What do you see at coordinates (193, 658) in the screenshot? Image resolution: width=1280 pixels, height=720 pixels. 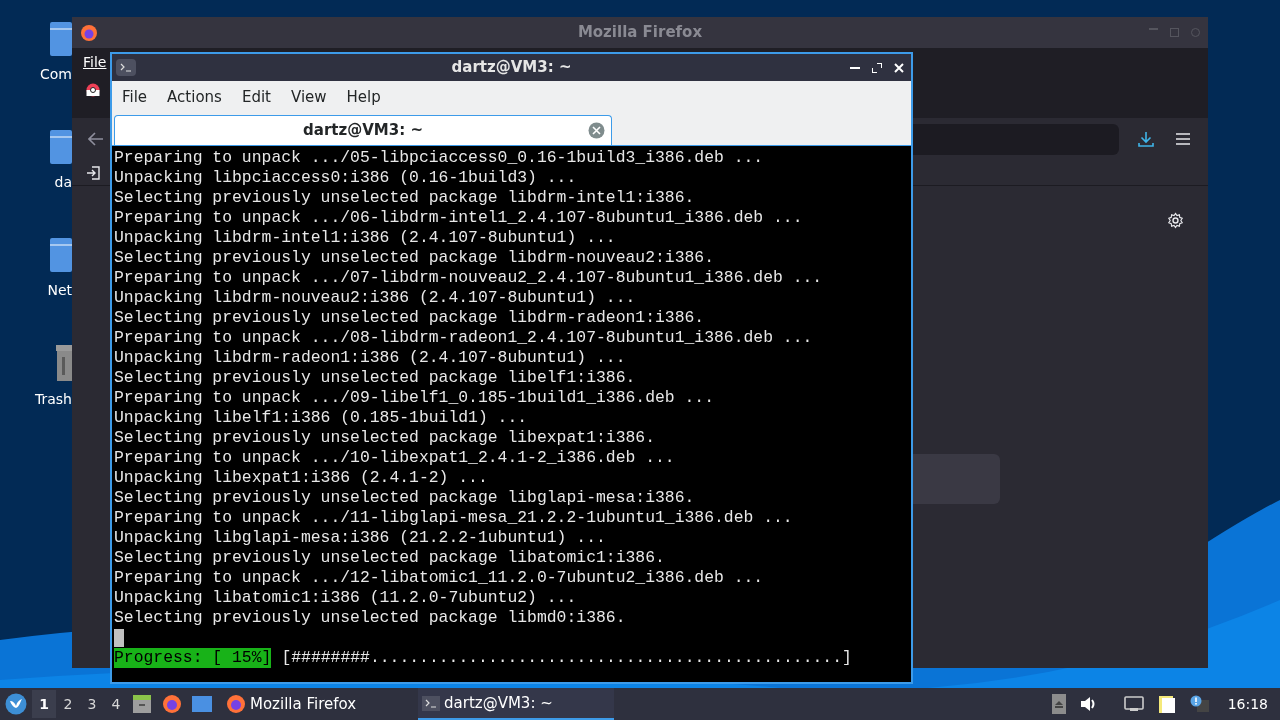 I see `progress-label: Progress: [ 15%]` at bounding box center [193, 658].